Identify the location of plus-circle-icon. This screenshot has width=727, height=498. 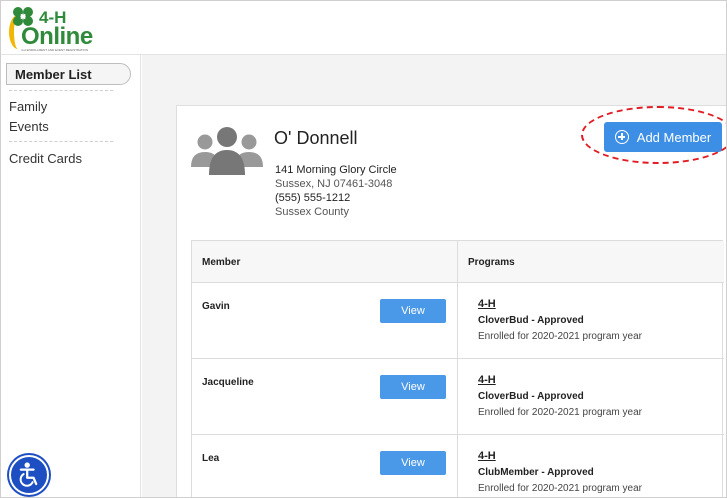
(621, 137).